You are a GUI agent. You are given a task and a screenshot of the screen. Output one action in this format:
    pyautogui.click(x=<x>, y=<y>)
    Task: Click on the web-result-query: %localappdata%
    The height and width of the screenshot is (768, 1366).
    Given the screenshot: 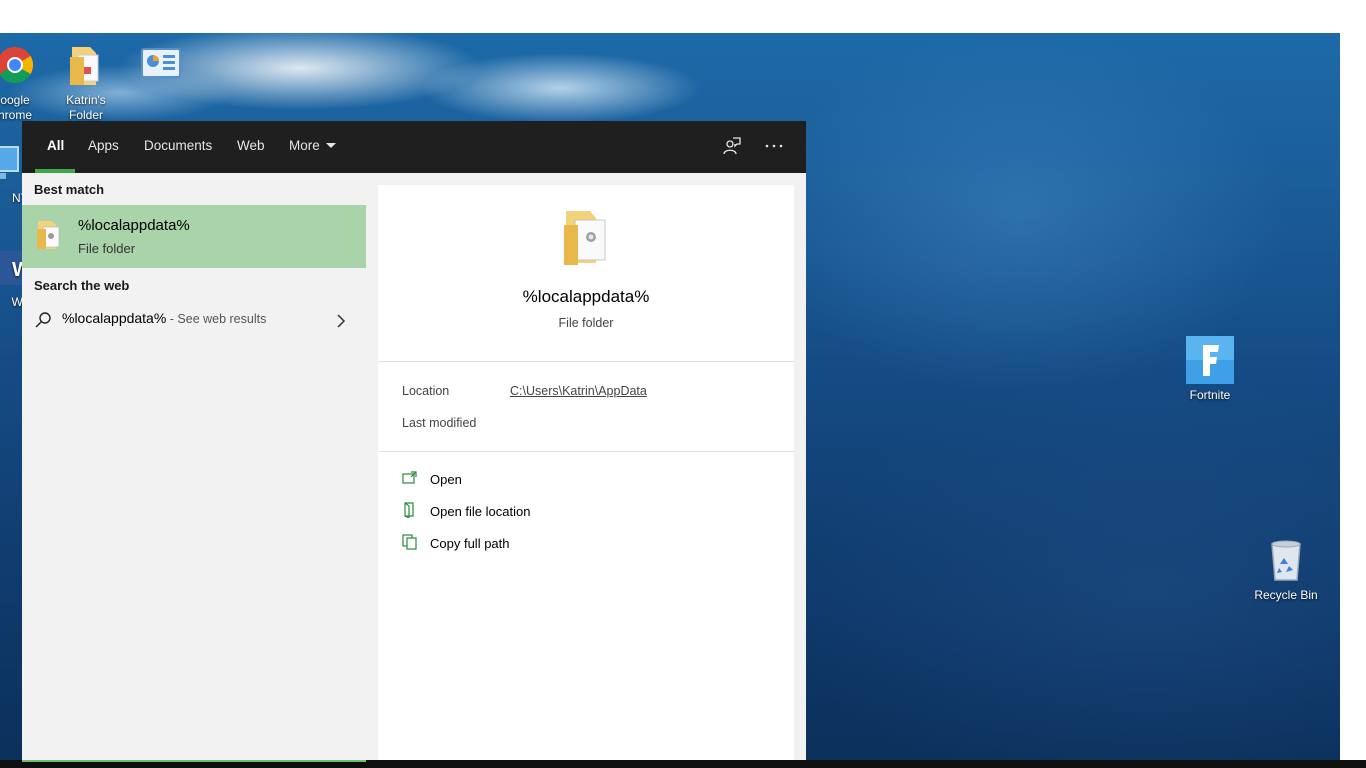 What is the action you would take?
    pyautogui.click(x=114, y=318)
    